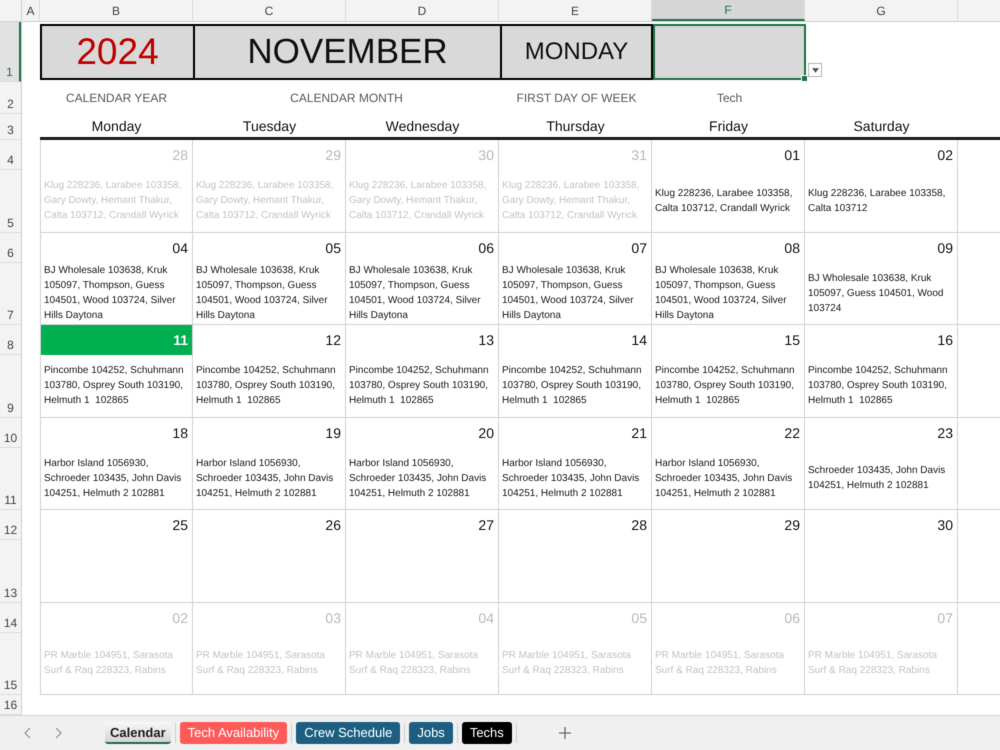  What do you see at coordinates (116, 52) in the screenshot?
I see `year-field: 2024` at bounding box center [116, 52].